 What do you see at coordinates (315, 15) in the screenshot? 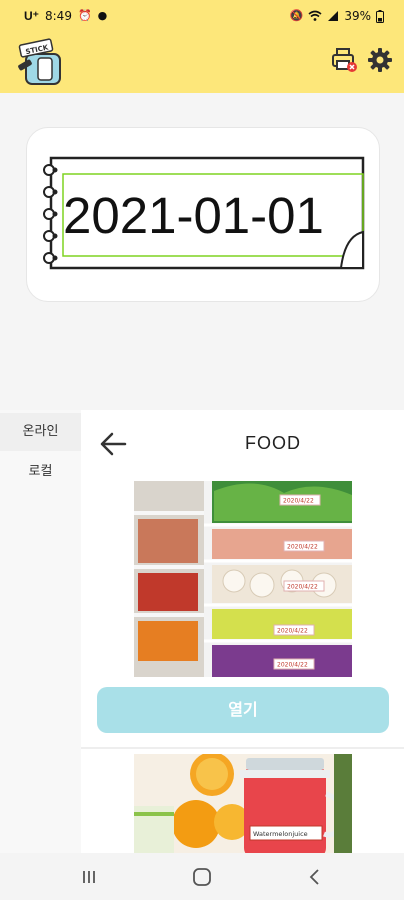
I see `wifi-icon` at bounding box center [315, 15].